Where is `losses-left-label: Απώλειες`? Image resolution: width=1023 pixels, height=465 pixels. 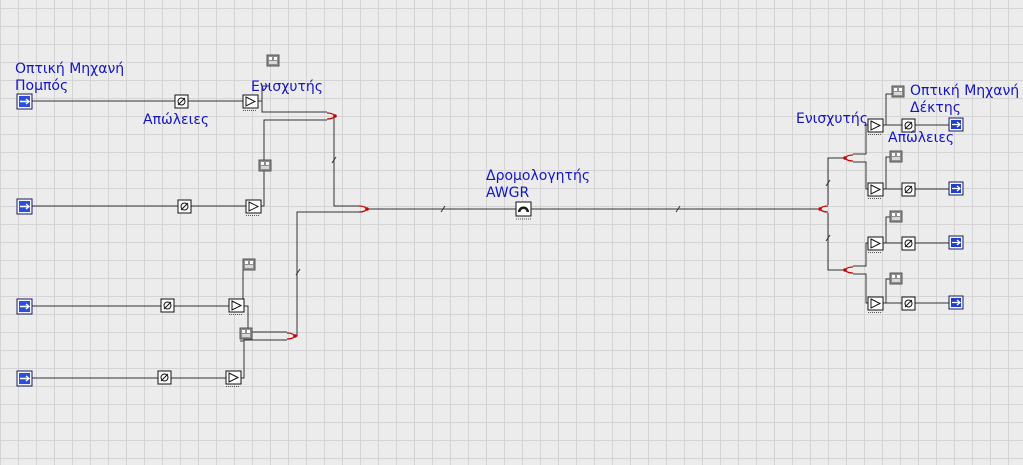 losses-left-label: Απώλειες is located at coordinates (176, 120).